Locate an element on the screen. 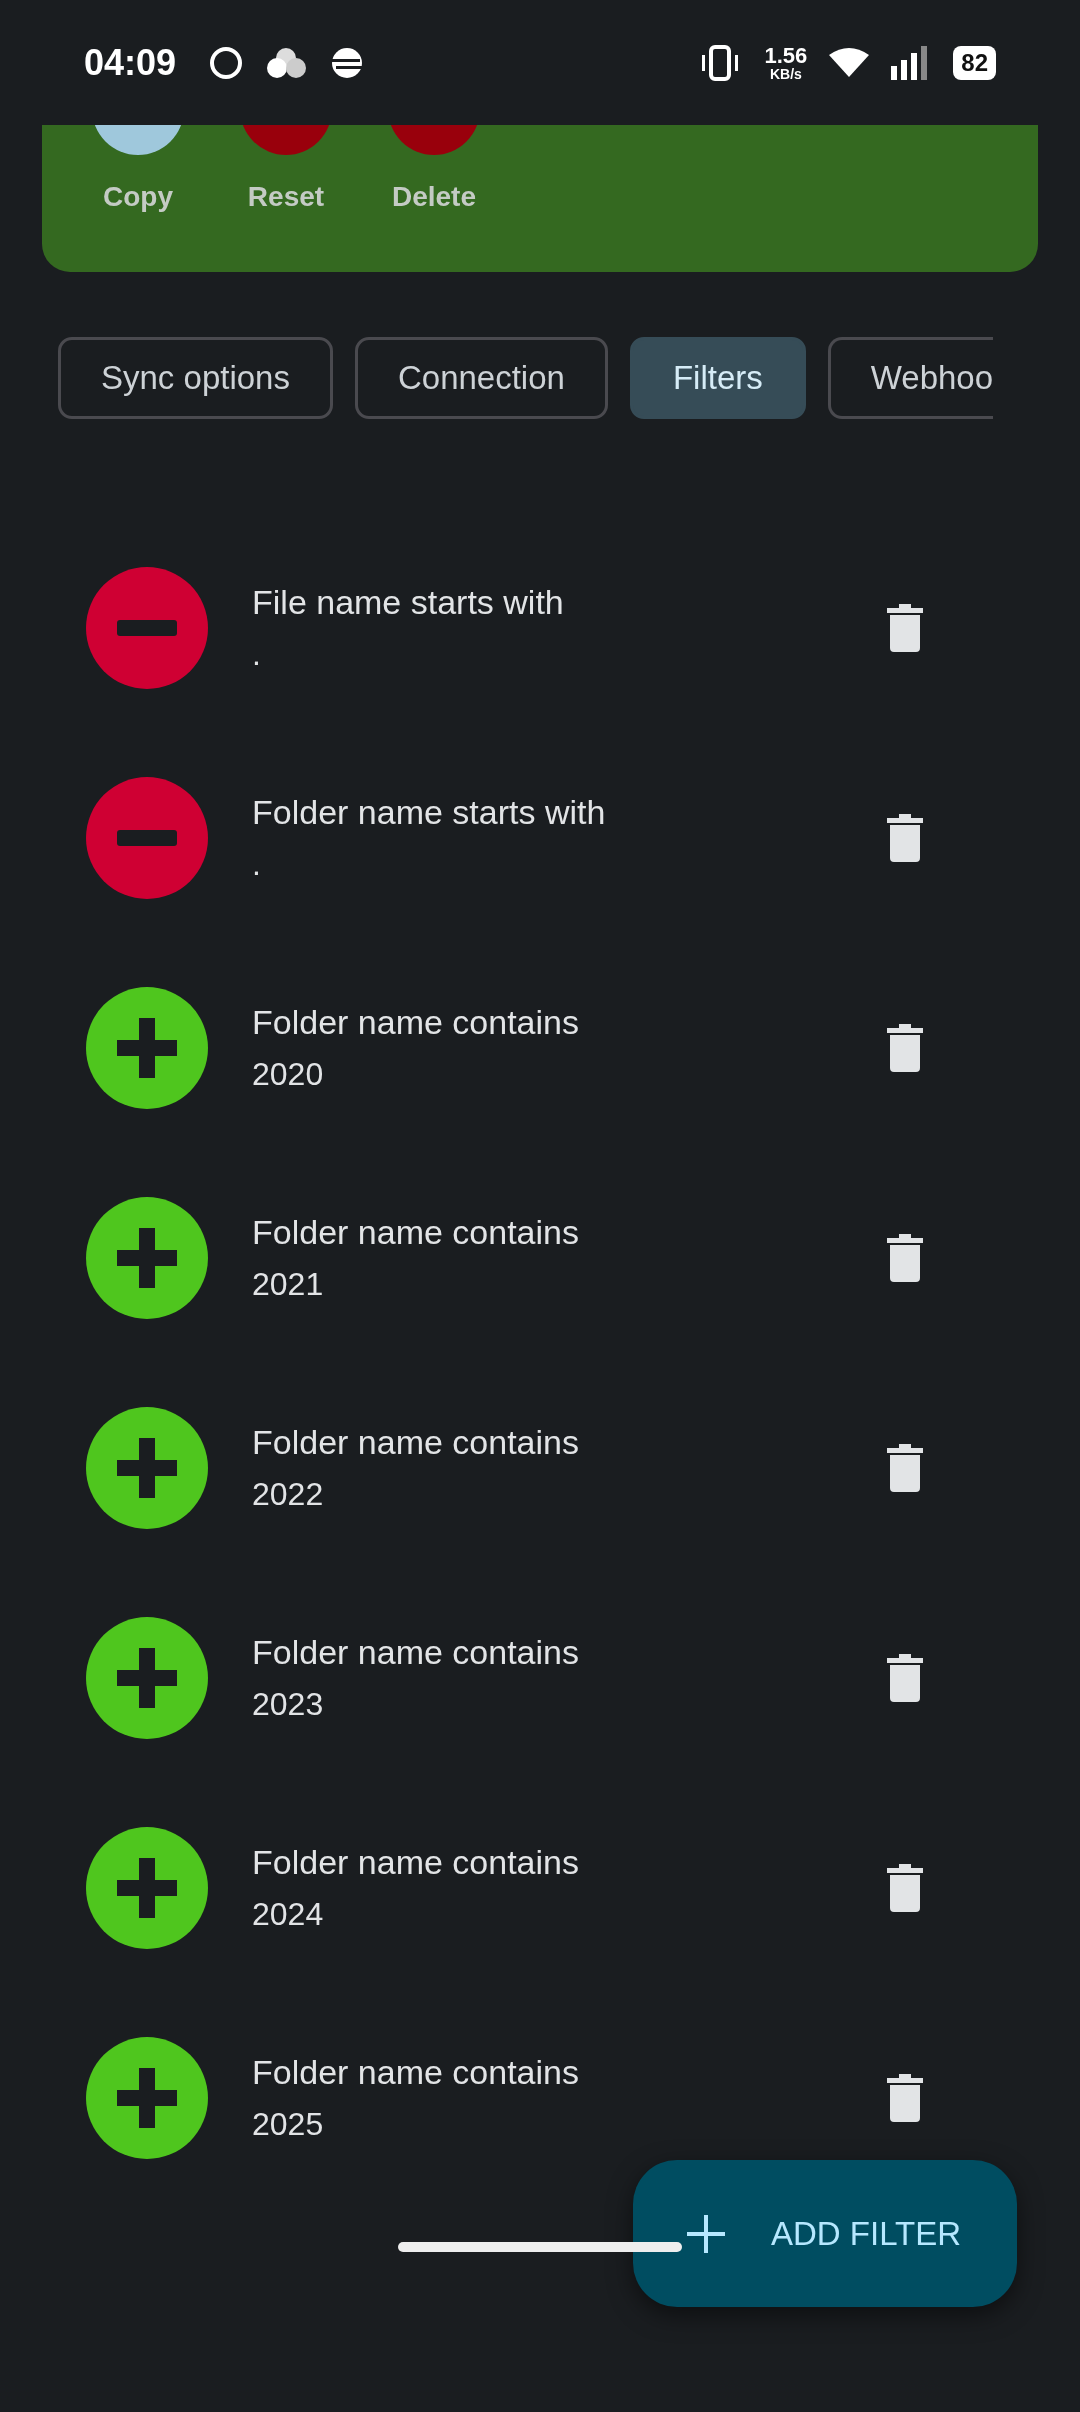 This screenshot has height=2412, width=1080. filter-value: 2020 is located at coordinates (288, 1074).